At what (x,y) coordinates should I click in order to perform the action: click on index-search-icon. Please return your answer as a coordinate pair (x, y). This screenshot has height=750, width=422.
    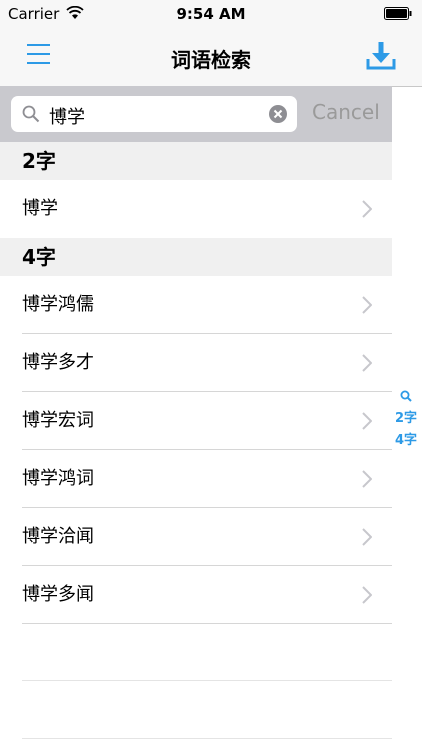
    Looking at the image, I should click on (406, 396).